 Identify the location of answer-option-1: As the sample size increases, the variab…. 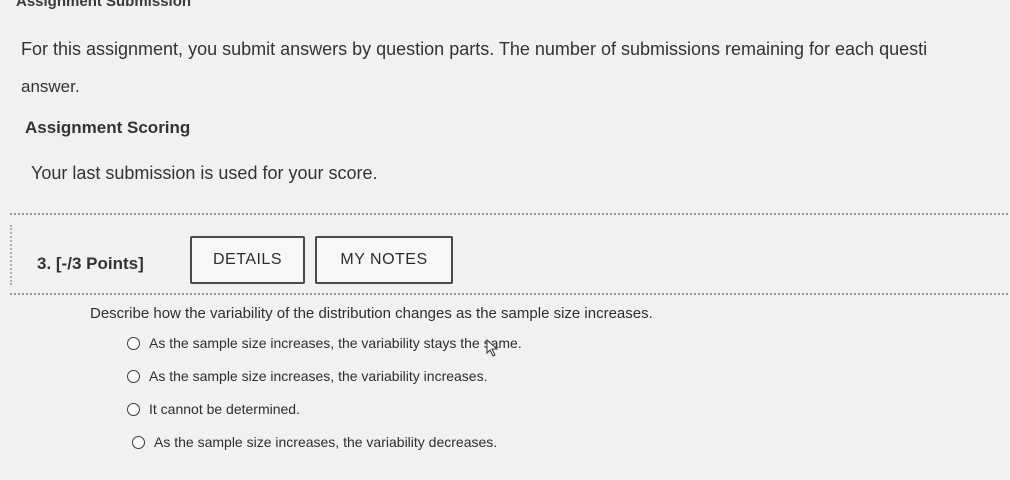
(324, 343).